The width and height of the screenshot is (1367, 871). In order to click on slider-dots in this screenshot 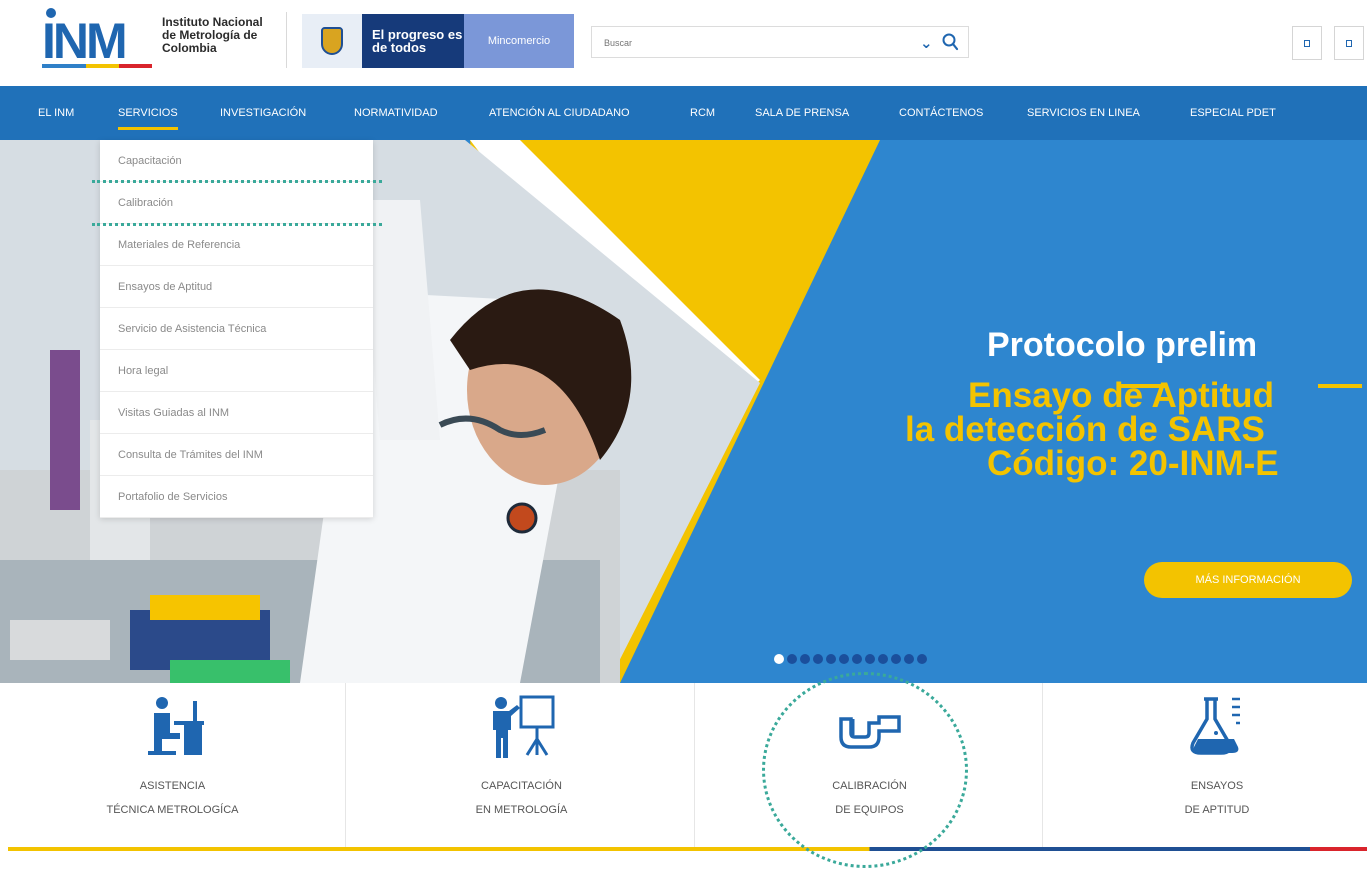, I will do `click(850, 660)`.